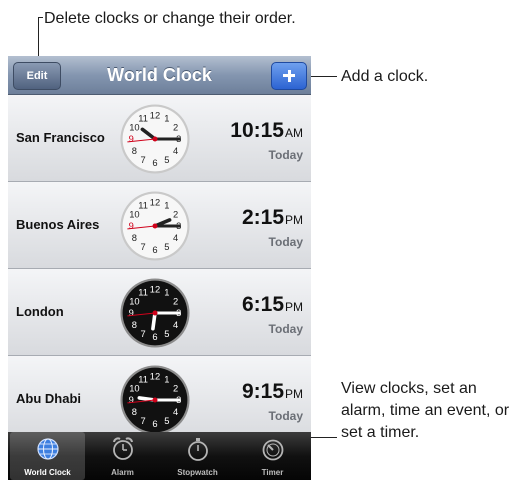 The width and height of the screenshot is (516, 480). What do you see at coordinates (58, 224) in the screenshot?
I see `city-name: Buenos Aires` at bounding box center [58, 224].